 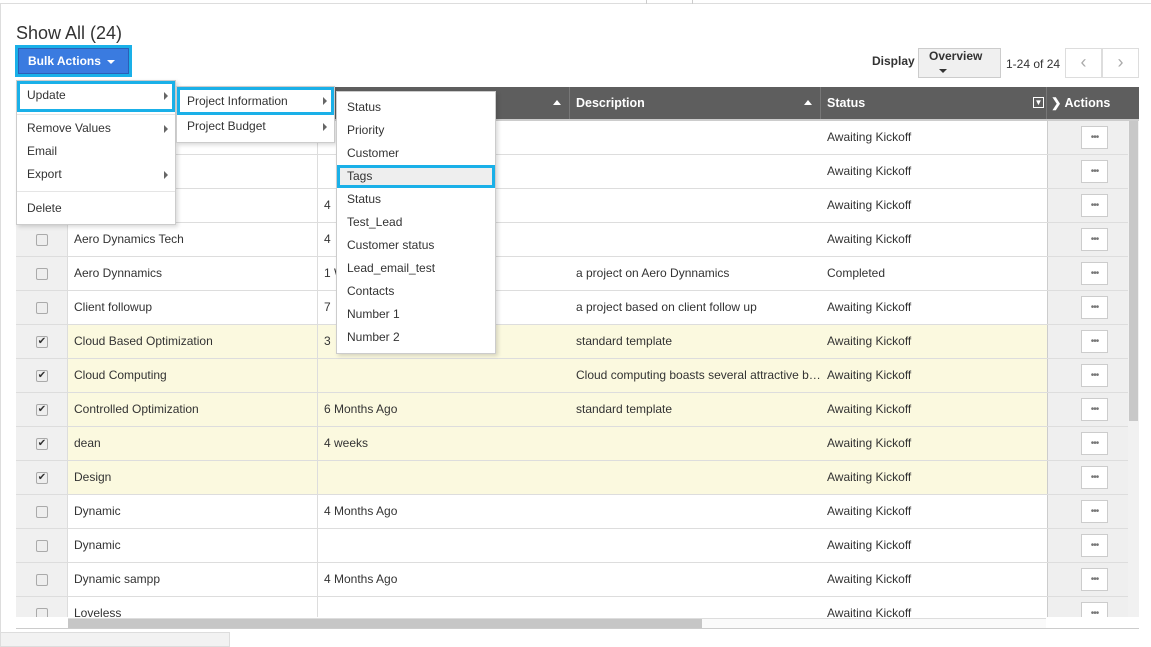 I want to click on caret-down-icon, so click(x=943, y=70).